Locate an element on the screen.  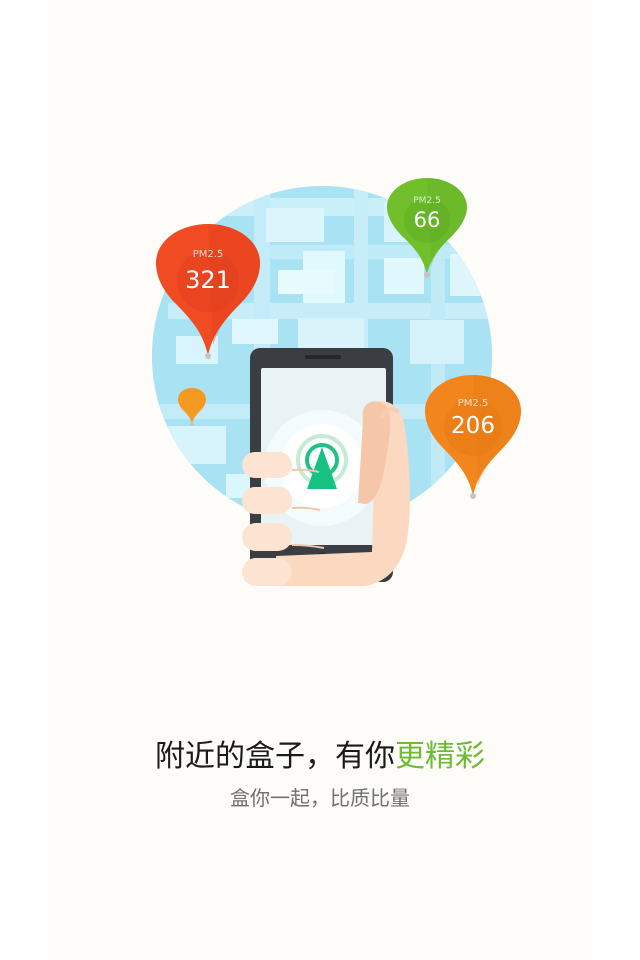
location-pin-pm25-321: PM2.5 321 is located at coordinates (208, 292).